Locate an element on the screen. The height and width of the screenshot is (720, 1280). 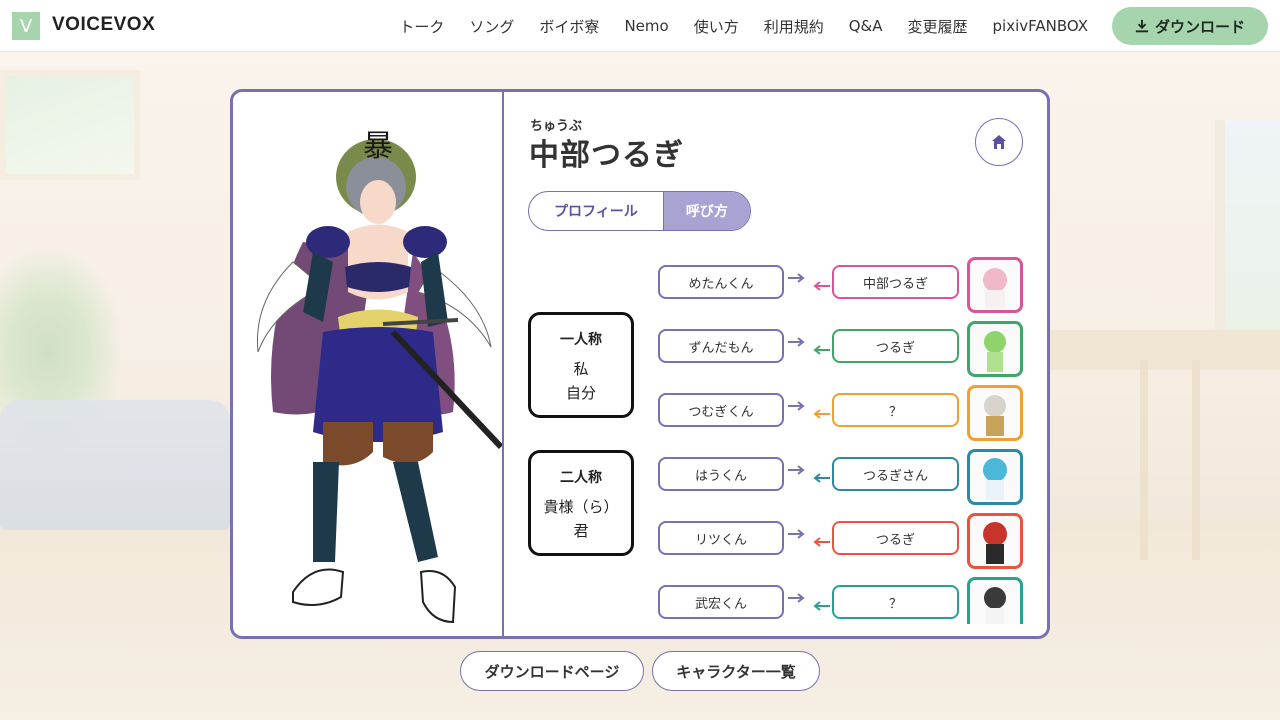
relation-row: 武宏くん ？ is located at coordinates (843, 600).